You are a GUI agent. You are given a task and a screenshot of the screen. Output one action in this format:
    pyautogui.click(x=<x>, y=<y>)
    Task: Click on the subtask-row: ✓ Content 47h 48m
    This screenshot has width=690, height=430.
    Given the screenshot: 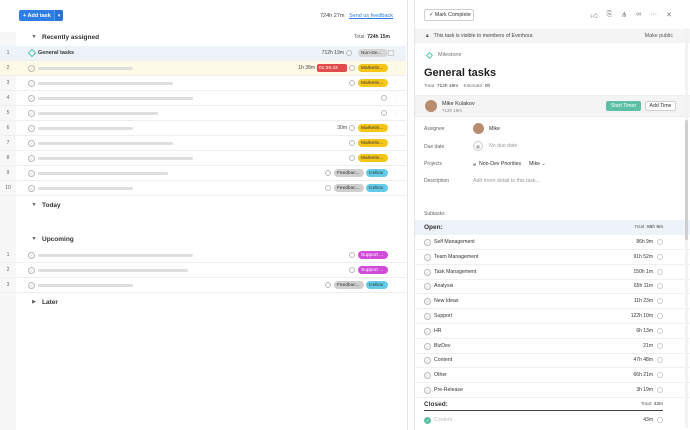 What is the action you would take?
    pyautogui.click(x=552, y=361)
    